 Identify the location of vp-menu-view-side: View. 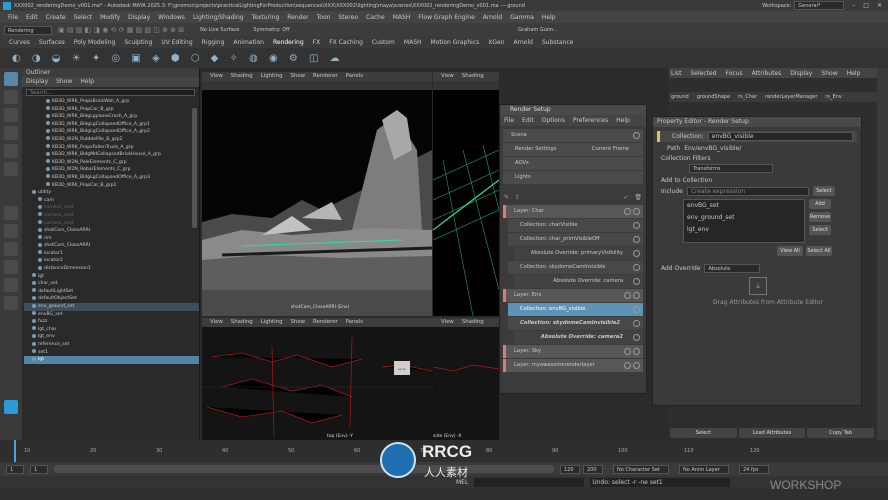
(447, 322).